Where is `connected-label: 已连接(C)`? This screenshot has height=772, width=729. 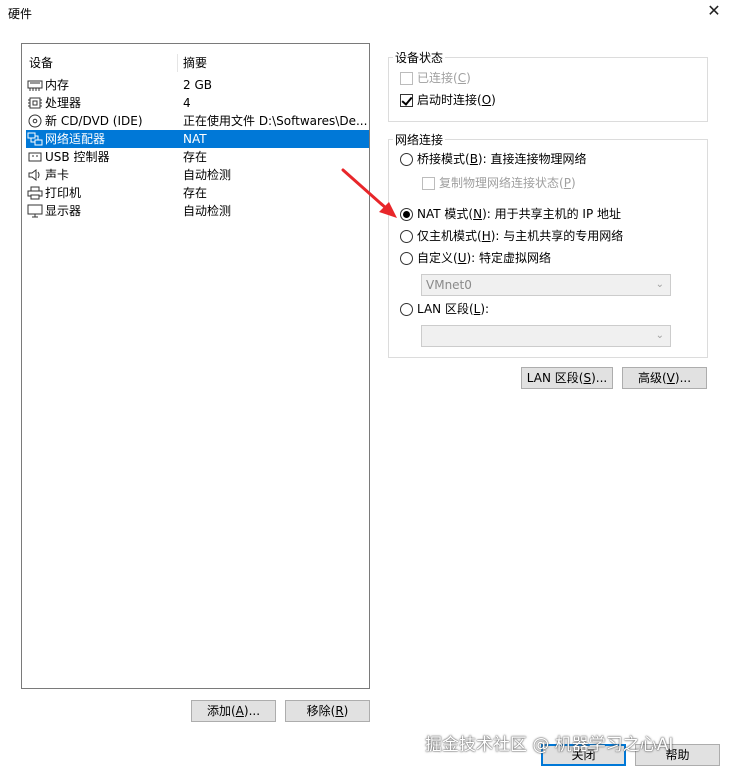
connected-label: 已连接(C) is located at coordinates (444, 78).